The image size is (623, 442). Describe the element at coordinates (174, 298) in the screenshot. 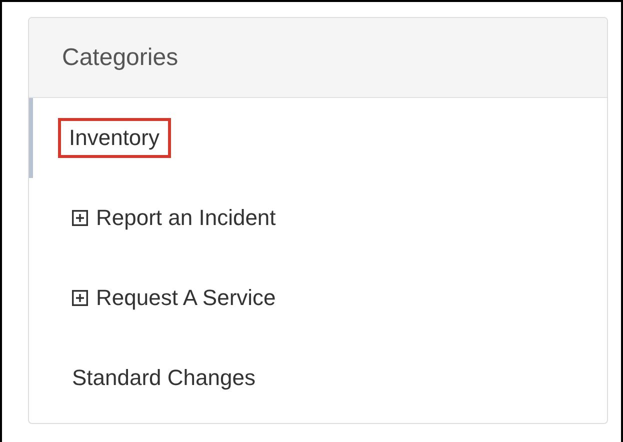

I see `category-item: Request A Service` at that location.